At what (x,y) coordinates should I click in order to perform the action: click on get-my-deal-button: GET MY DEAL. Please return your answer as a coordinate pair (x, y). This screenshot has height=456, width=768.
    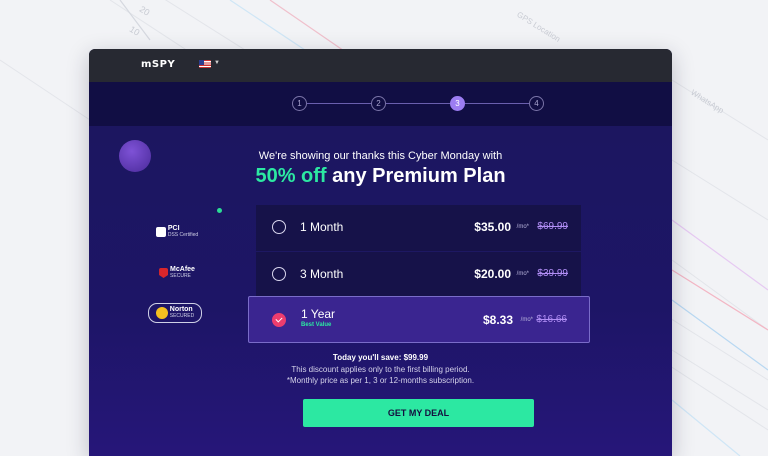
    Looking at the image, I should click on (418, 413).